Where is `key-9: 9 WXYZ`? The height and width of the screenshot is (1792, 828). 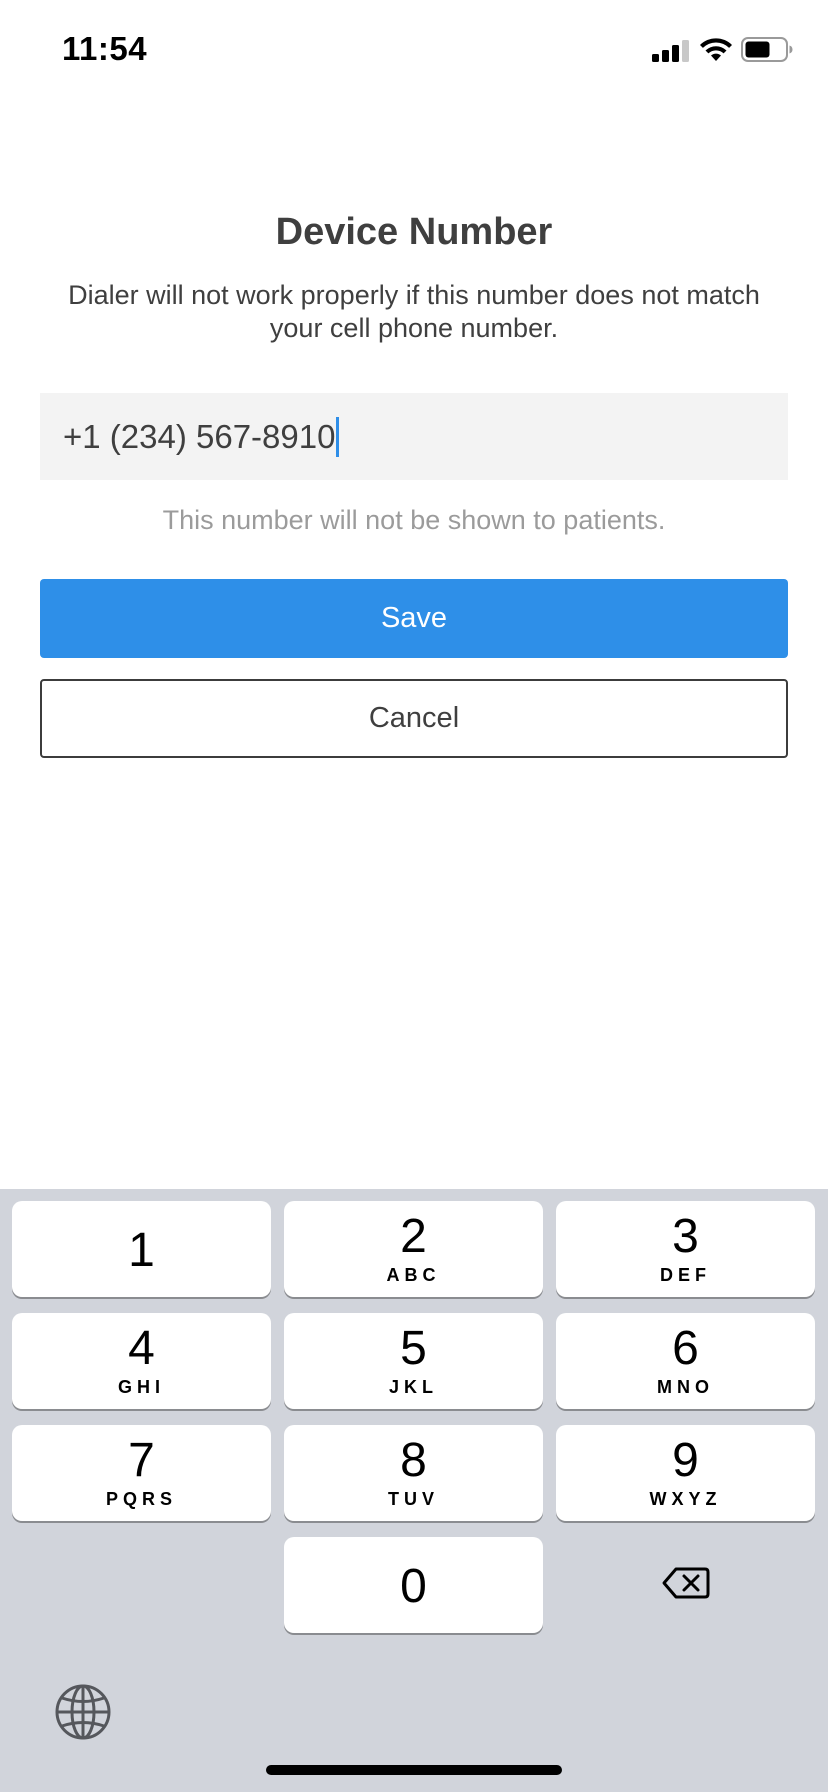 key-9: 9 WXYZ is located at coordinates (685, 1473).